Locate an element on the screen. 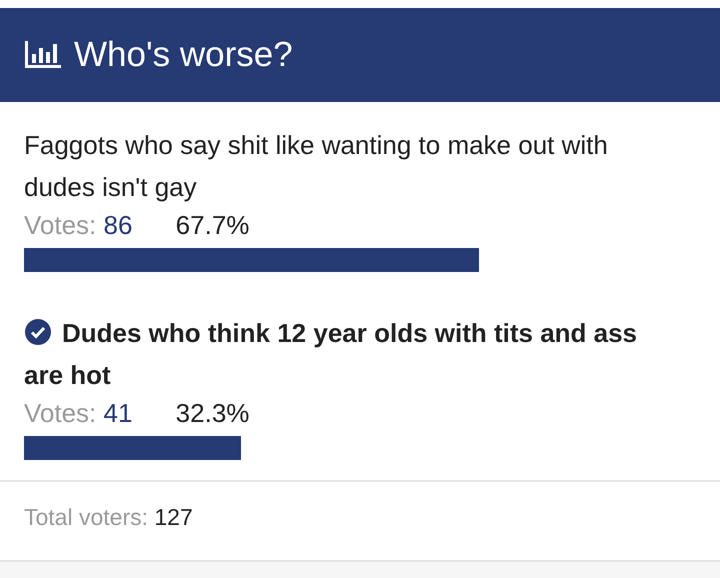 This screenshot has width=720, height=578. bar-chart-icon is located at coordinates (43, 55).